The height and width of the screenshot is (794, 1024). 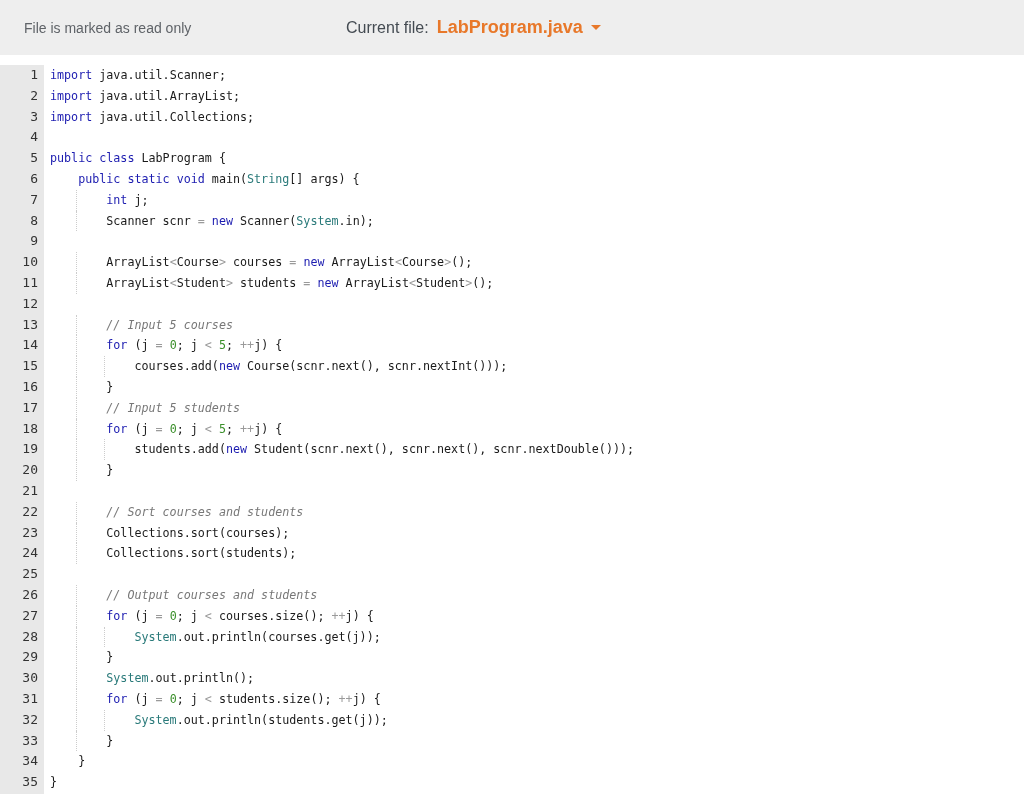 I want to click on line-number: 26, so click(x=29, y=594).